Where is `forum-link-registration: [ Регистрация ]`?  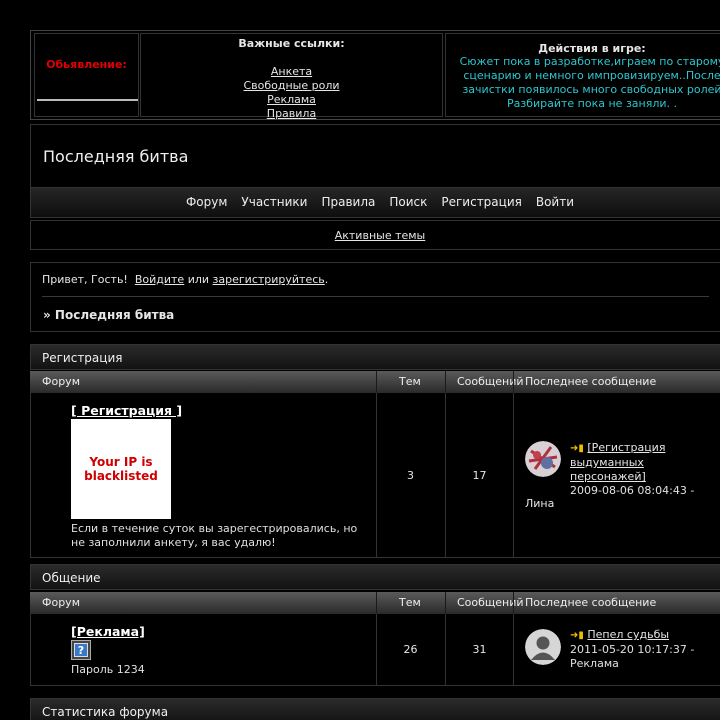
forum-link-registration: [ Регистрация ] is located at coordinates (126, 410).